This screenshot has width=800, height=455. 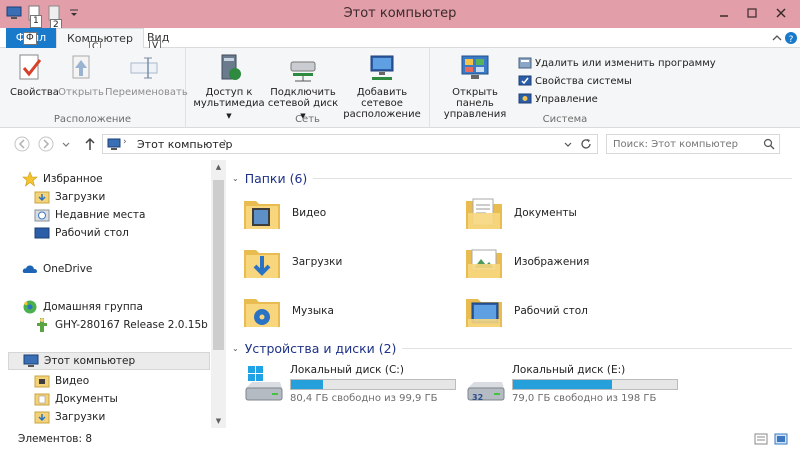 I want to click on tab-view: Вид V, so click(x=158, y=40).